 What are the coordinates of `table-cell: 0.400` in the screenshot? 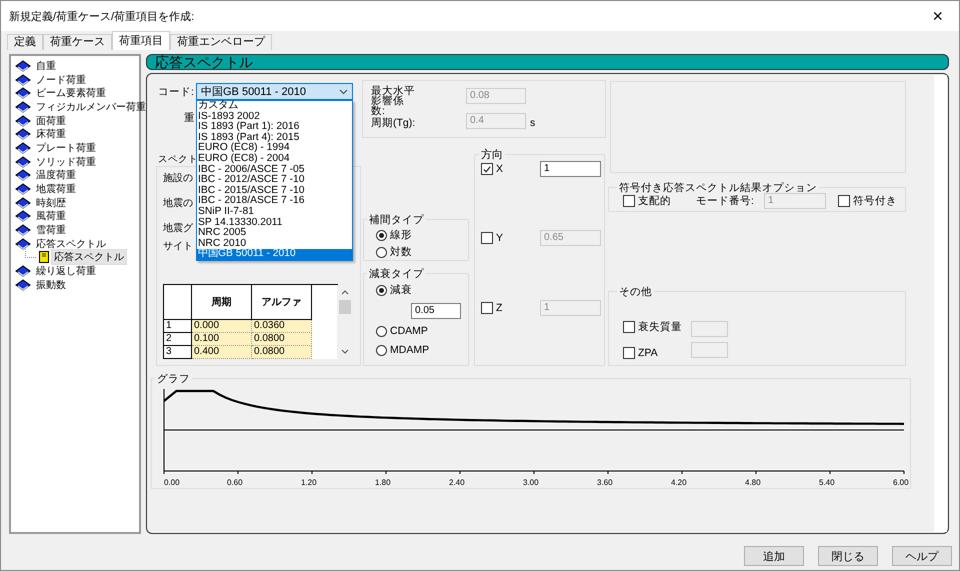 It's located at (222, 352).